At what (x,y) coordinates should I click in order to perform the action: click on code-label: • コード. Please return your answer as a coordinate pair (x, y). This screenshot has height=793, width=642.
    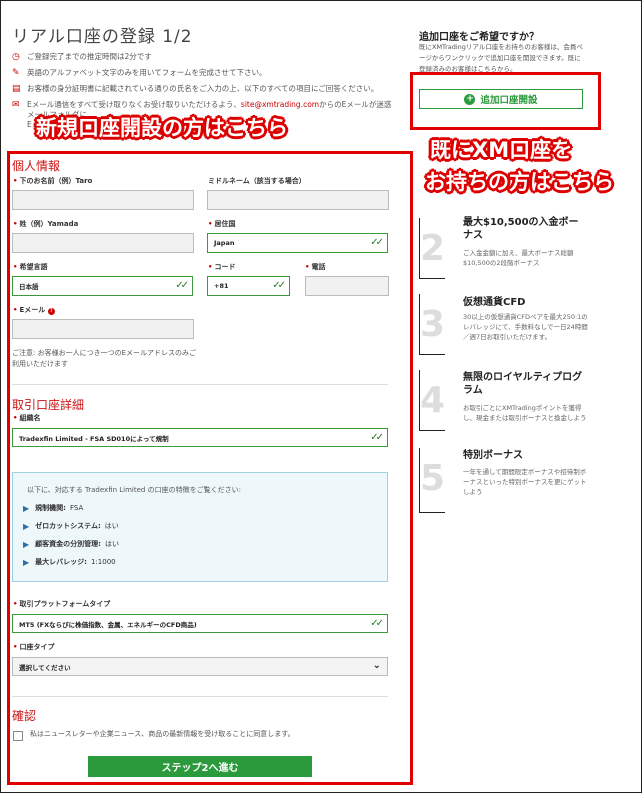
    Looking at the image, I should click on (222, 267).